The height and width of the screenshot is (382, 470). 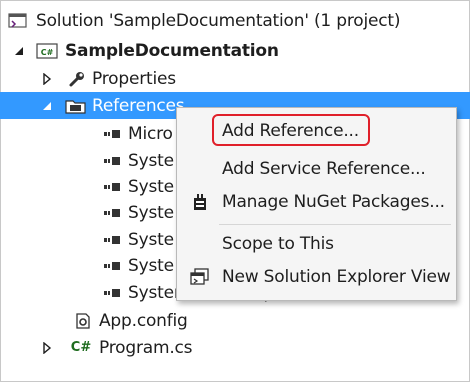 I want to click on program-label: Program.cs, so click(x=146, y=347).